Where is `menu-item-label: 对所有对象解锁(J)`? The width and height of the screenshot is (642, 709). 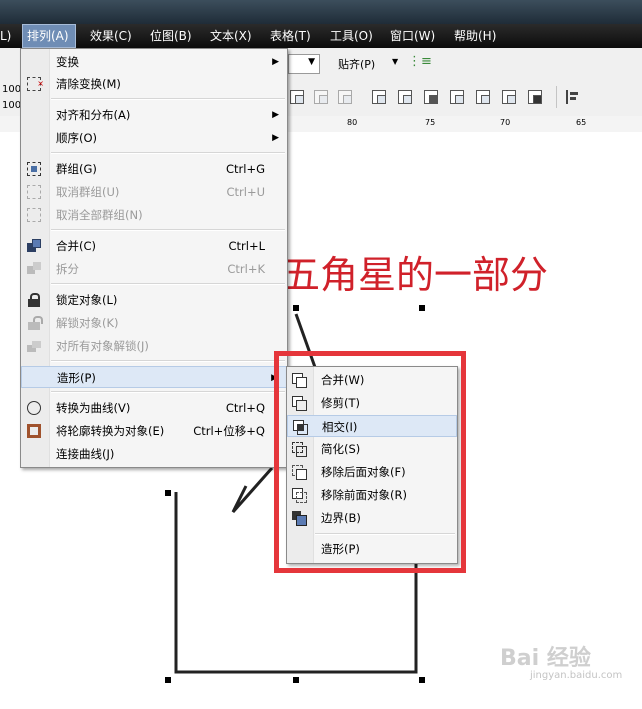
menu-item-label: 对所有对象解锁(J) is located at coordinates (102, 346).